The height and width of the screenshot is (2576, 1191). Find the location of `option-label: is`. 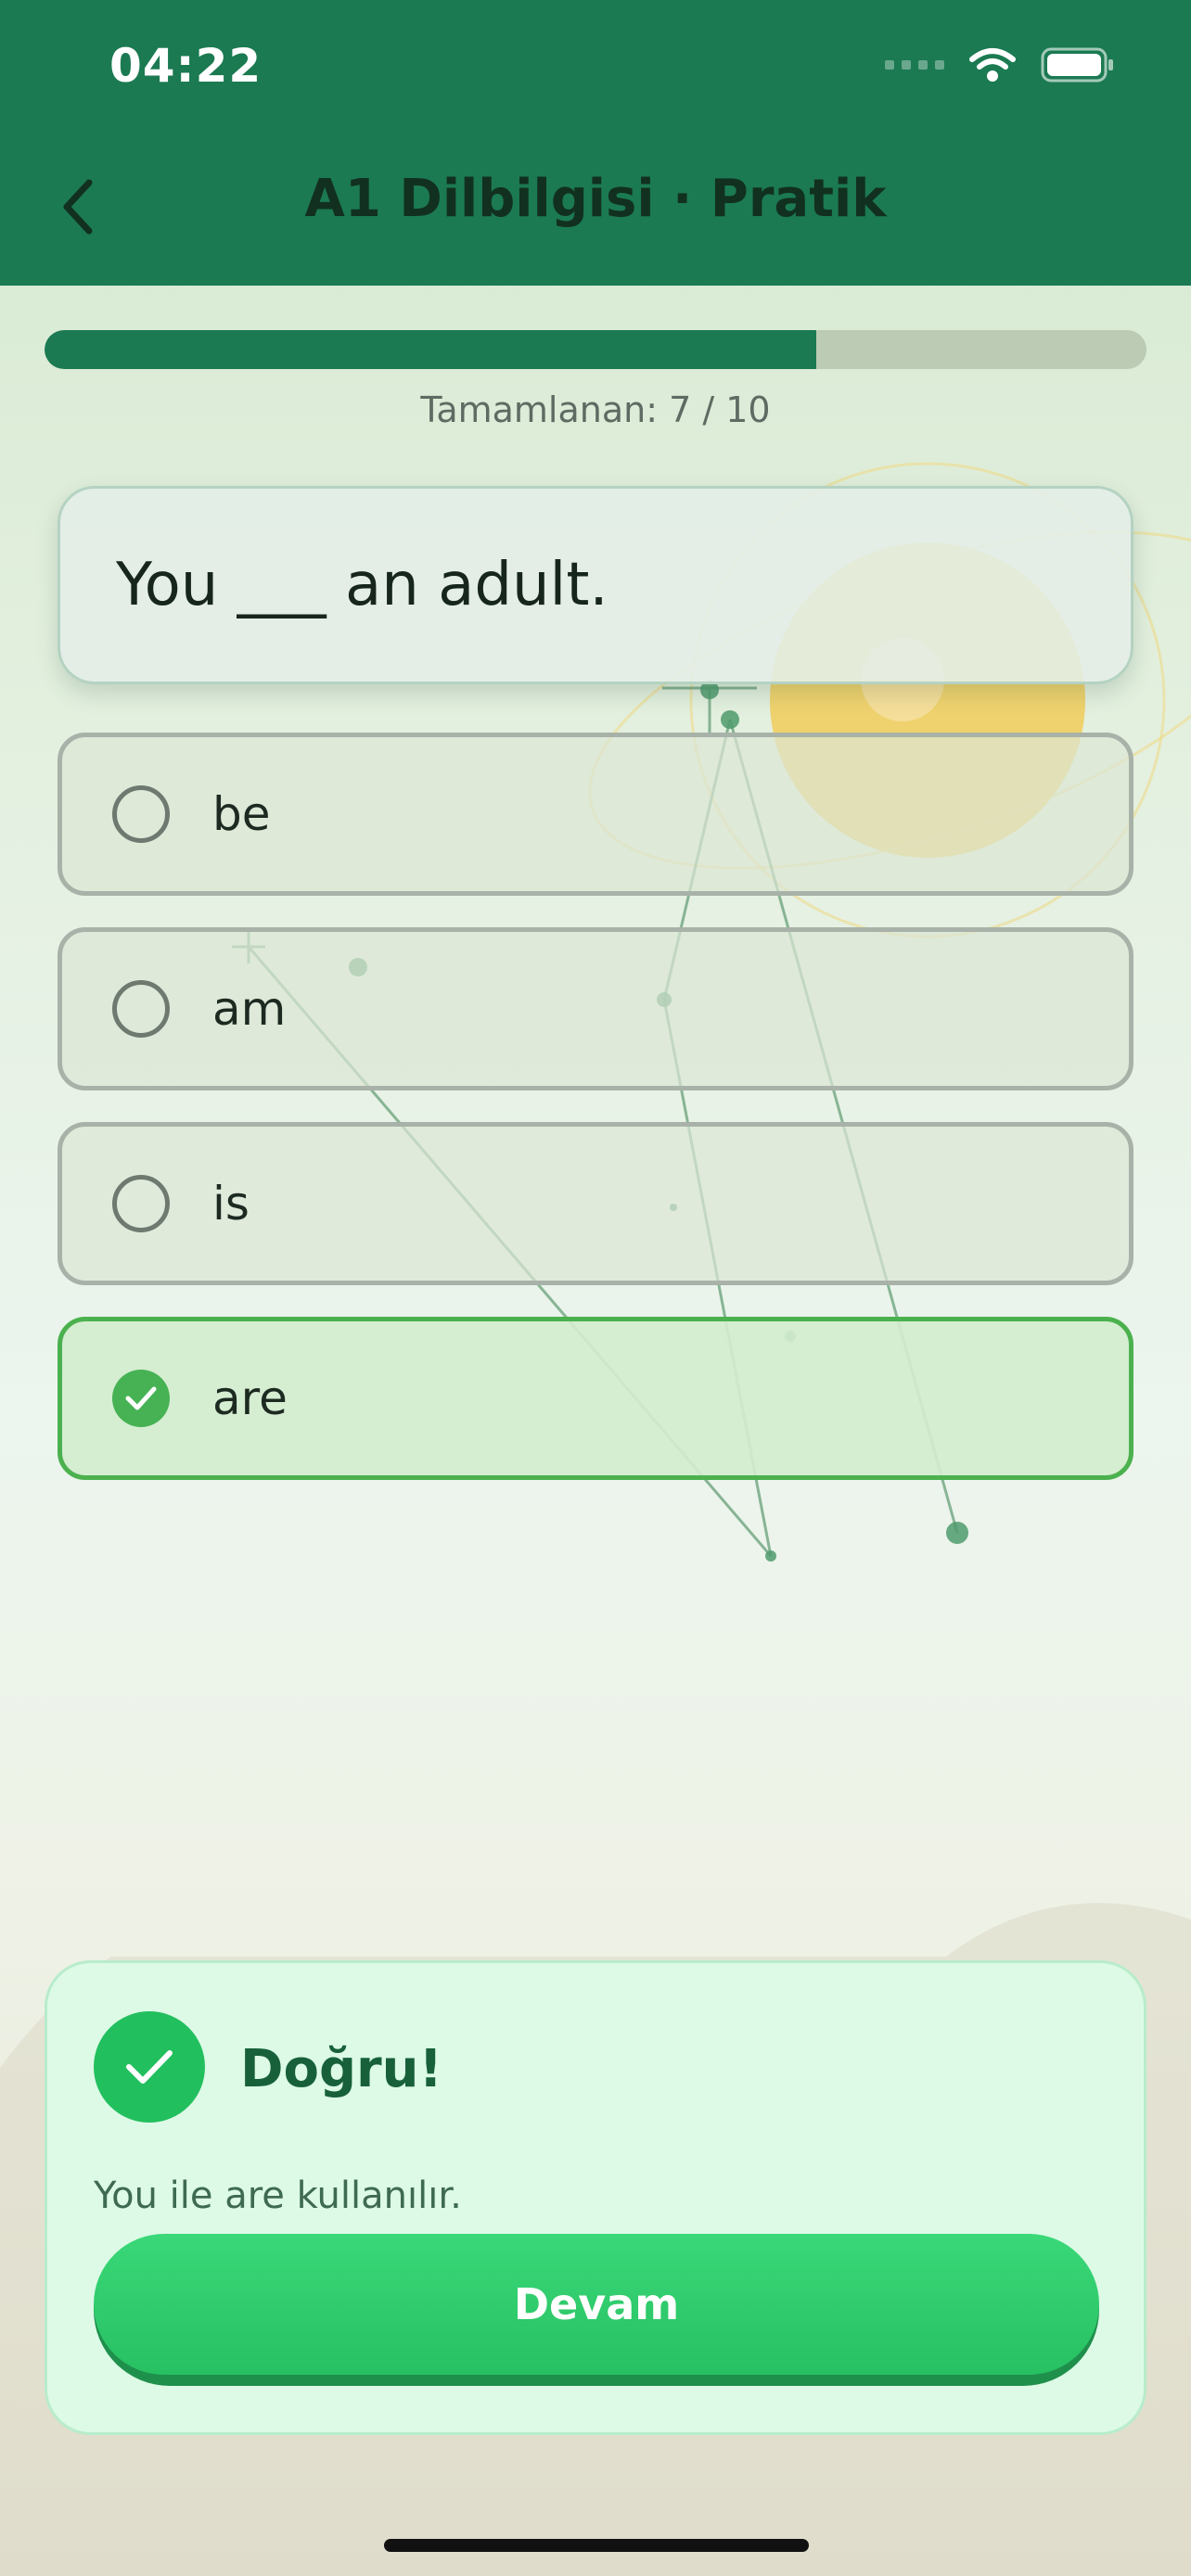

option-label: is is located at coordinates (231, 1204).